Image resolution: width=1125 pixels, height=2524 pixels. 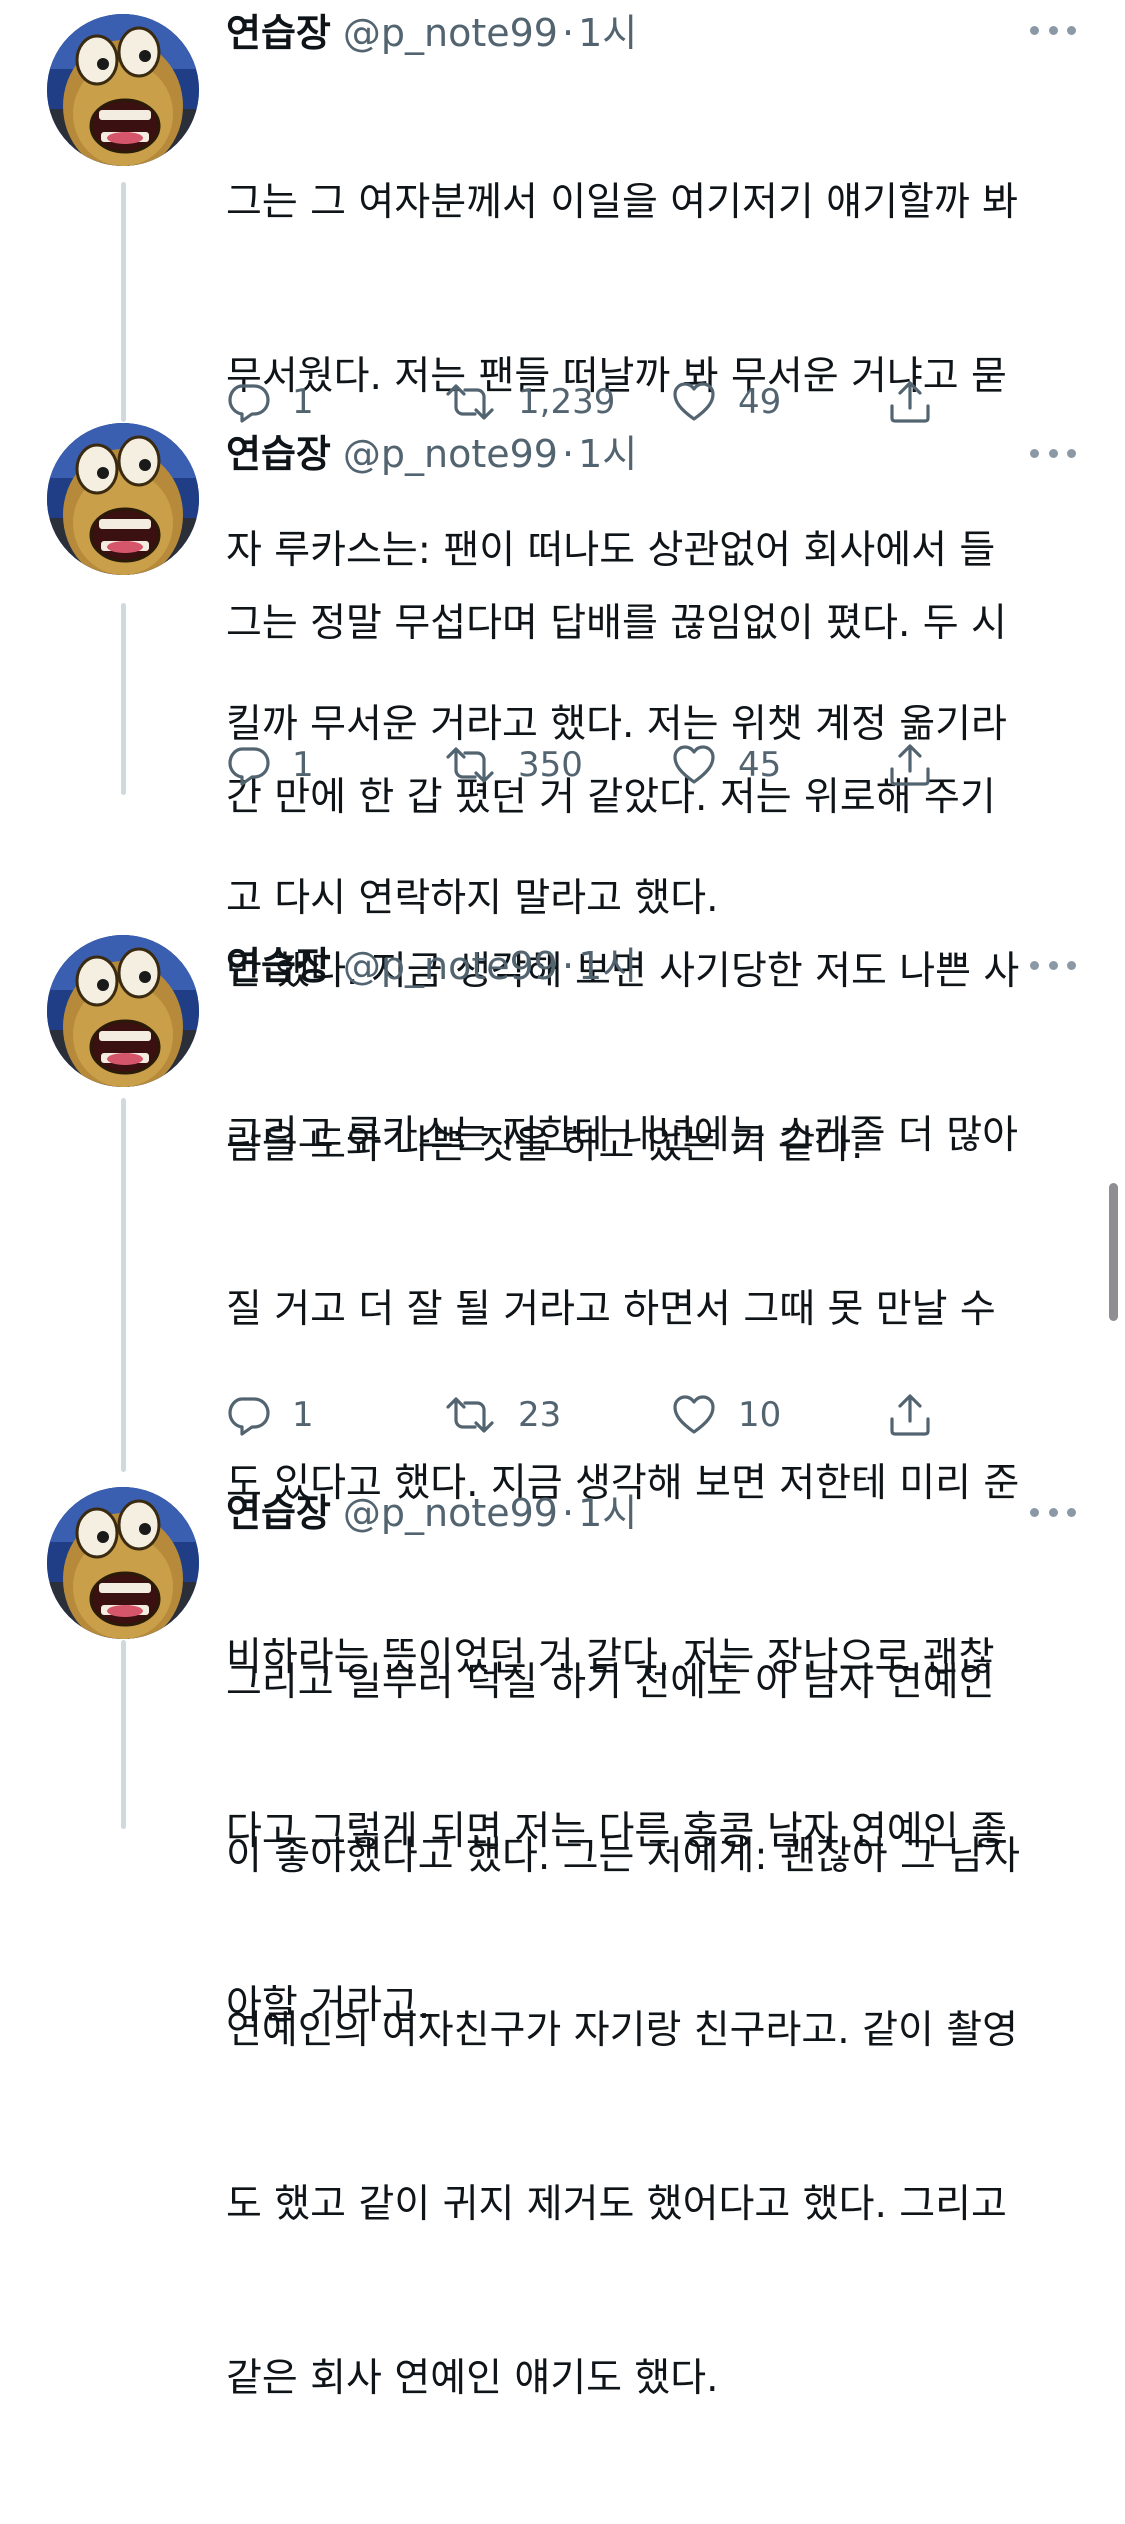 What do you see at coordinates (760, 765) in the screenshot?
I see `like-count: 45` at bounding box center [760, 765].